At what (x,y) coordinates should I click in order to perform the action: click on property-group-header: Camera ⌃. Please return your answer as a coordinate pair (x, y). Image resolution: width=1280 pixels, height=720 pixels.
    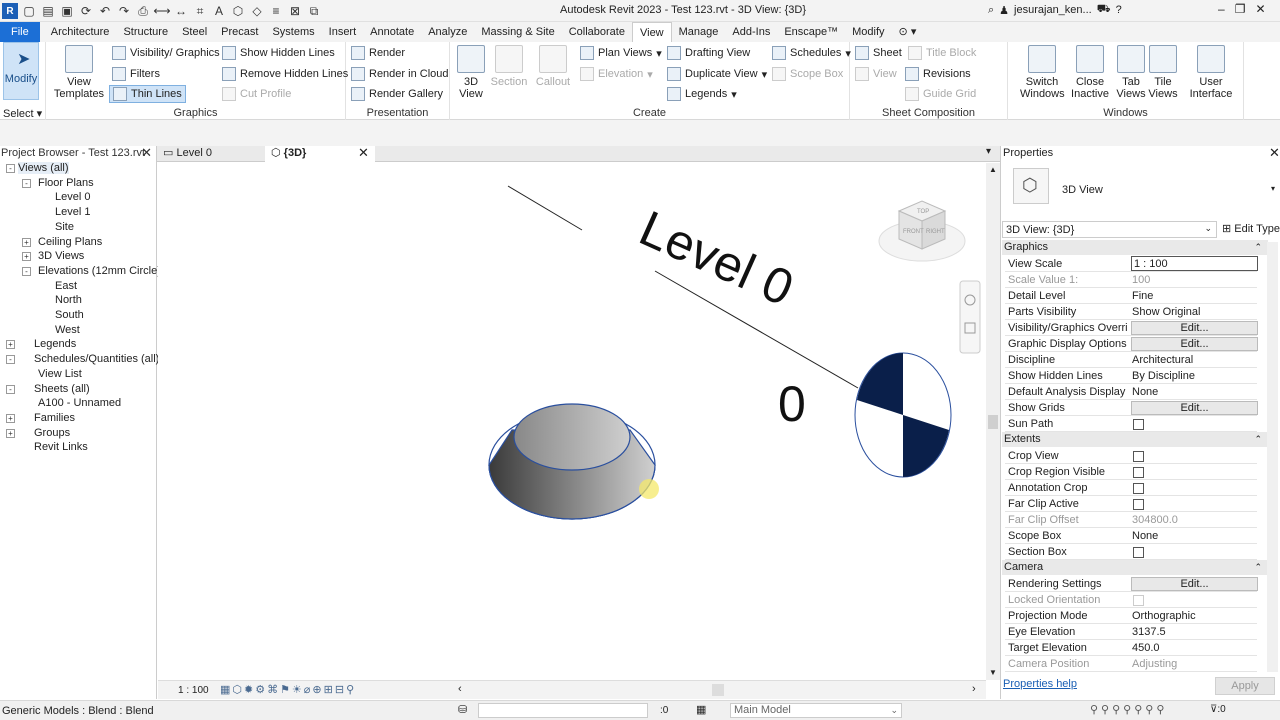
    Looking at the image, I should click on (1135, 567).